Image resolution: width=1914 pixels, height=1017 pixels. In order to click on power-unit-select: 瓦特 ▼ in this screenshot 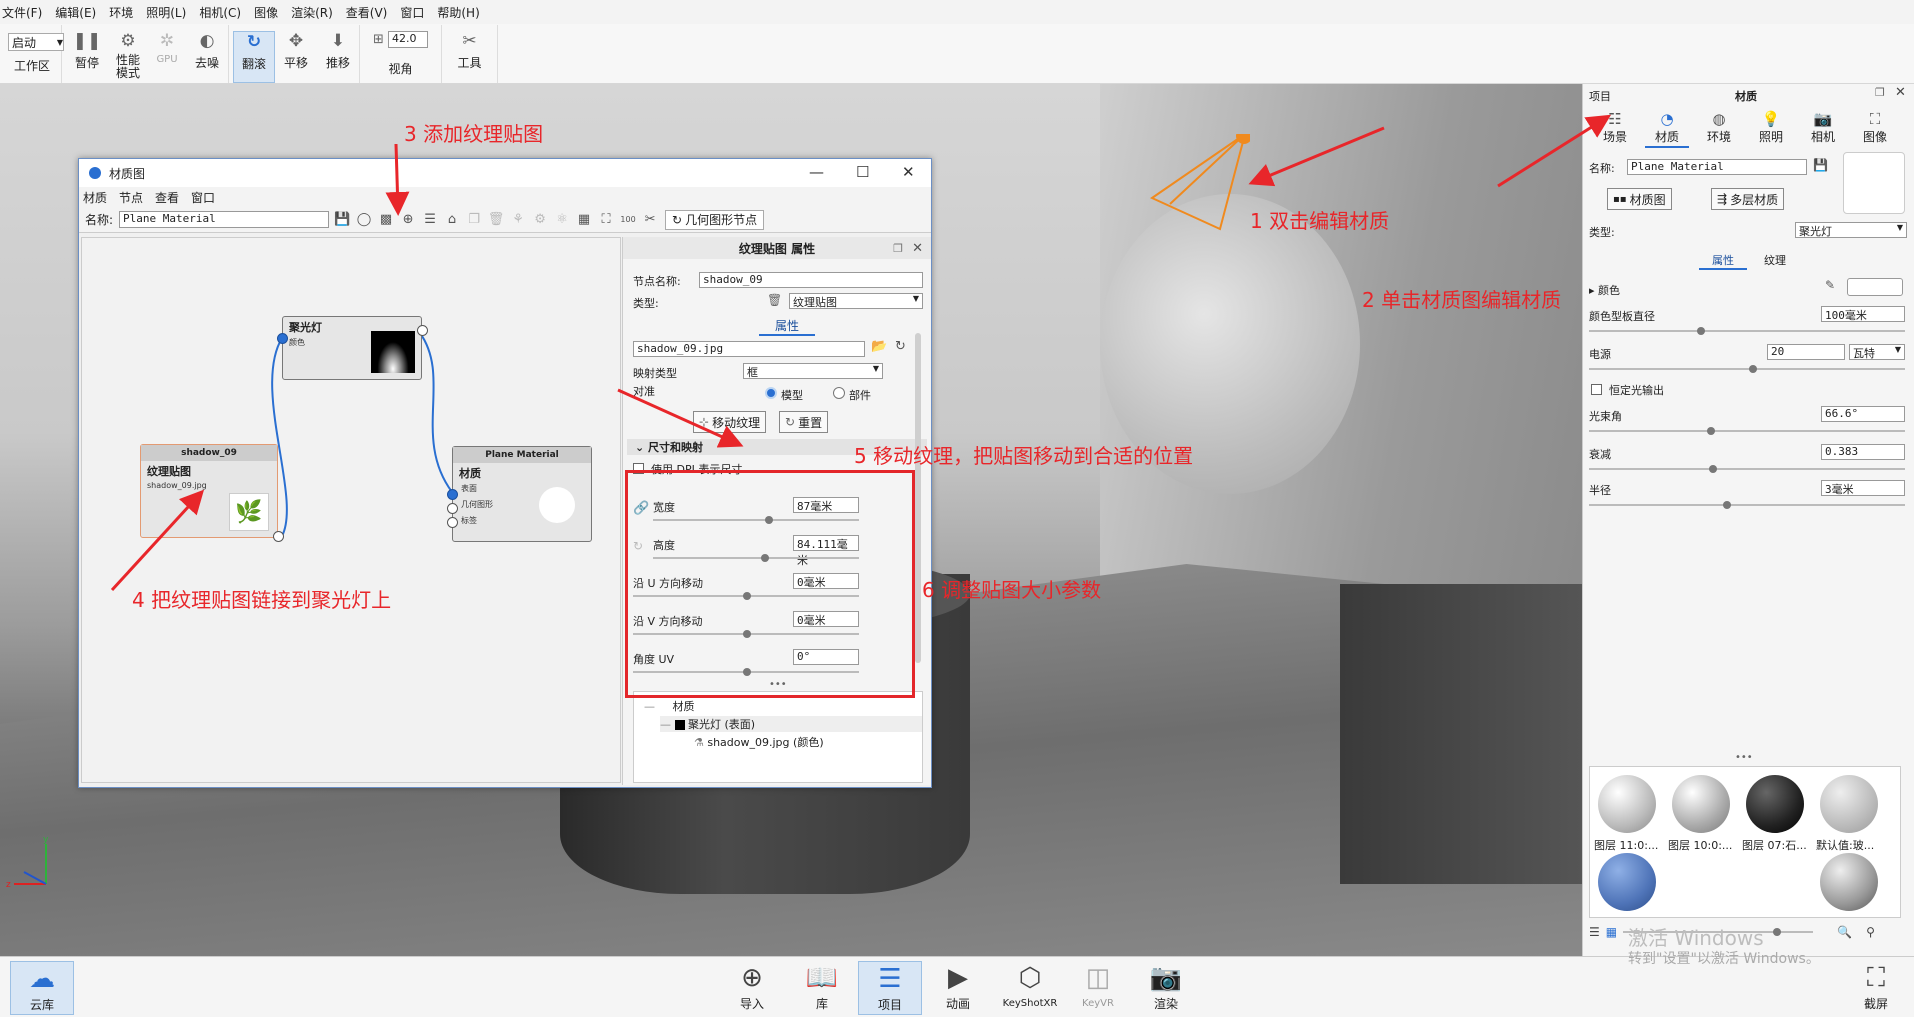, I will do `click(1877, 352)`.